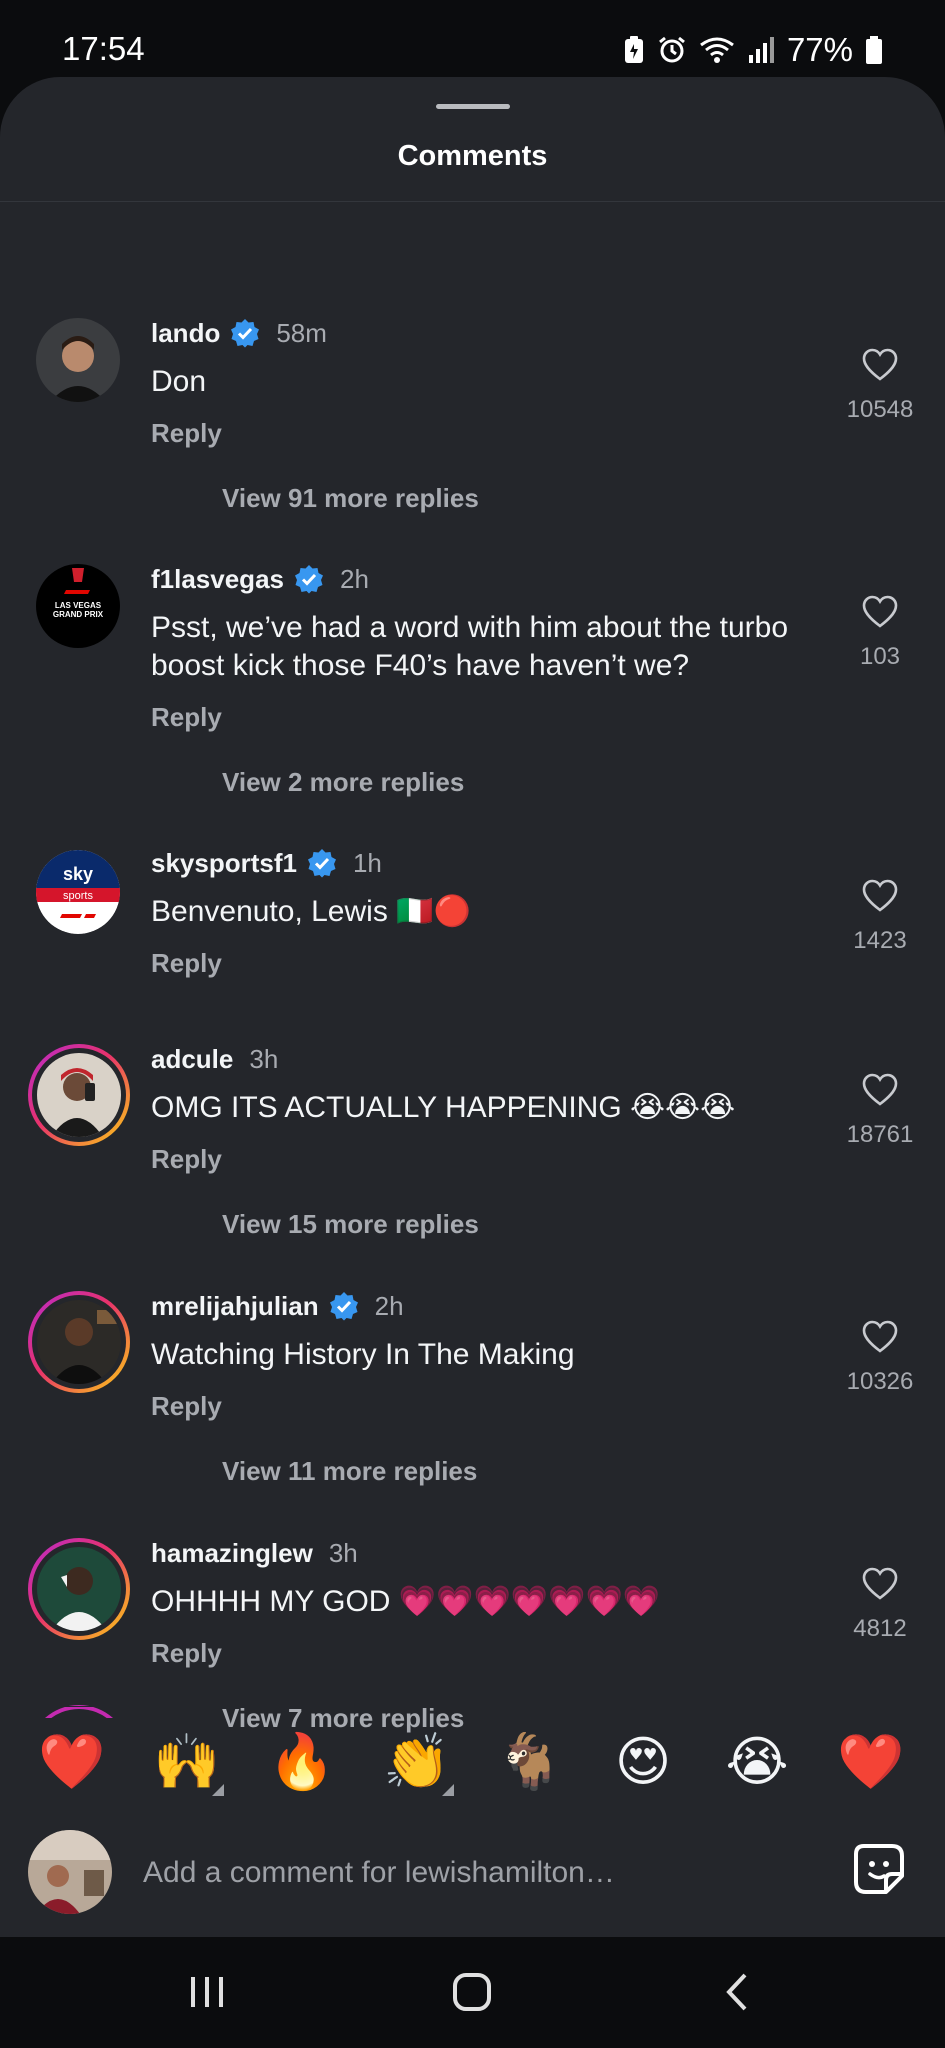  I want to click on avatar-text-bottom: sports, so click(78, 896).